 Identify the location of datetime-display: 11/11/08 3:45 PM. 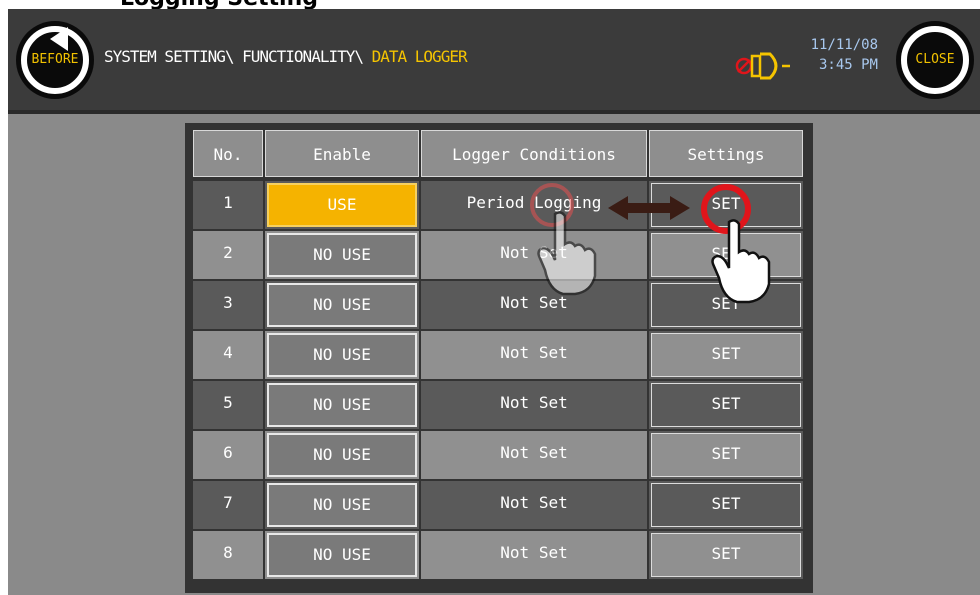
(838, 55).